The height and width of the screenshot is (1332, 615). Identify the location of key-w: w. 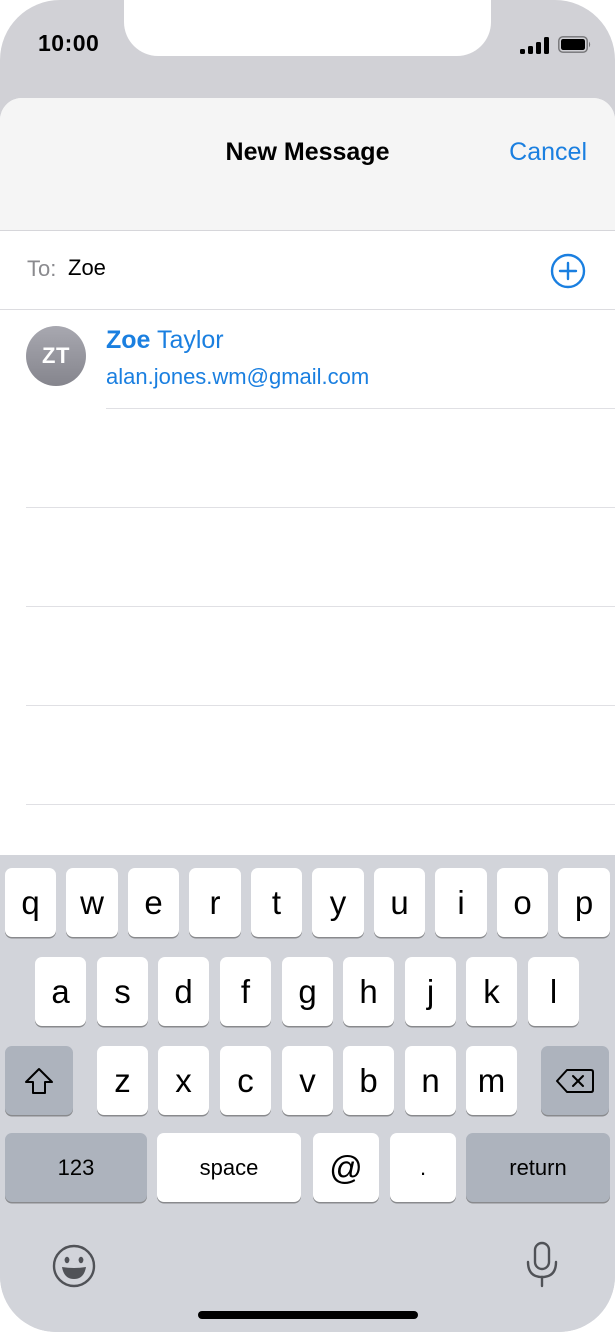
(92, 902).